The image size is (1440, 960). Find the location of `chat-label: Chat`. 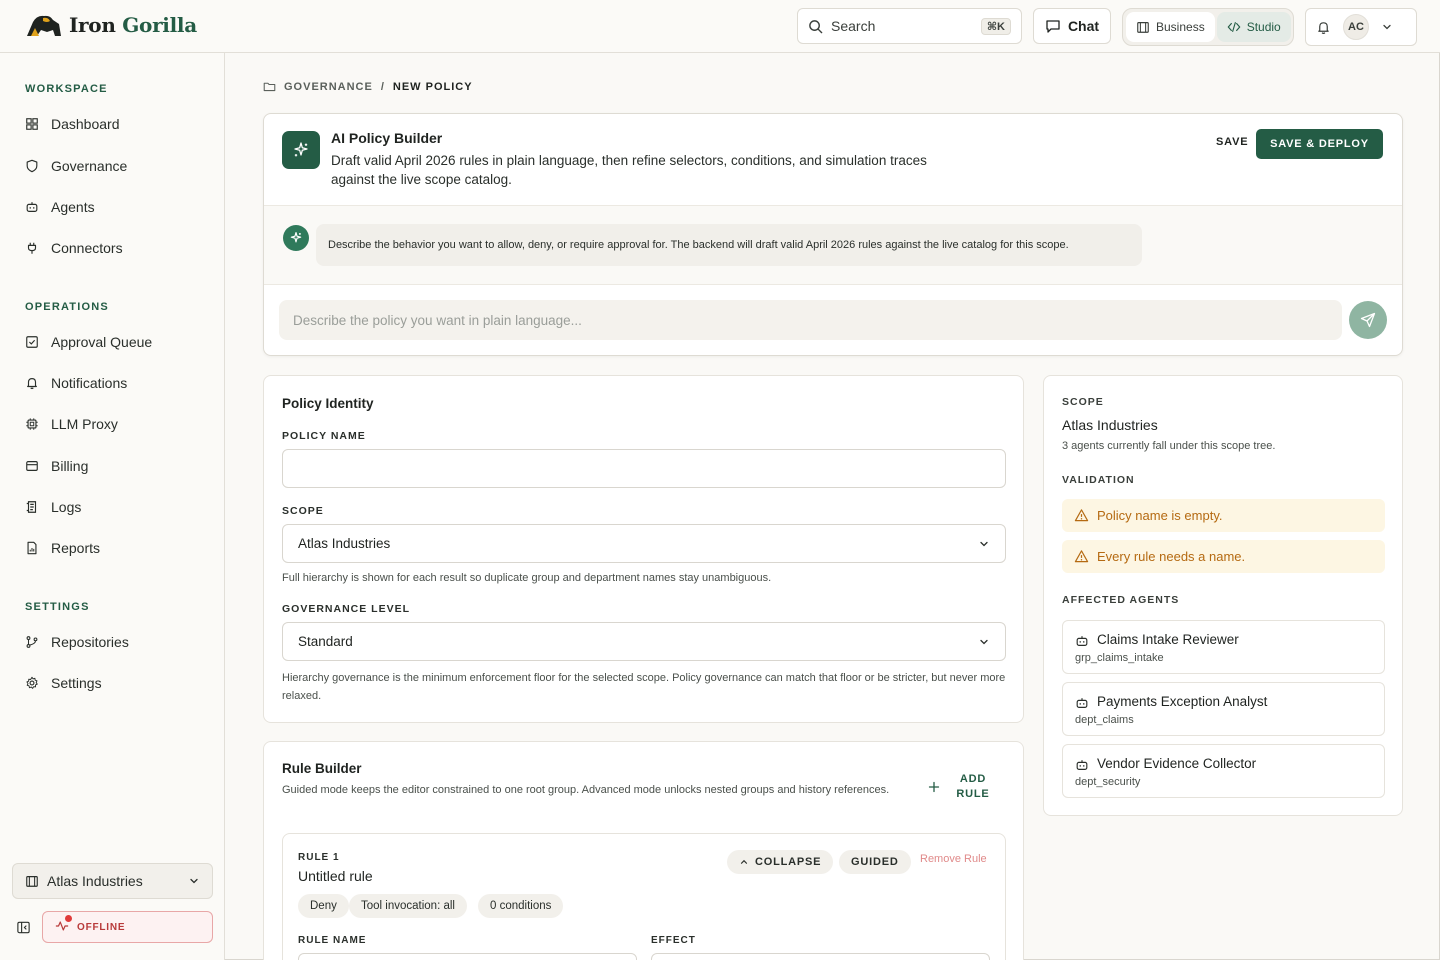

chat-label: Chat is located at coordinates (1083, 26).